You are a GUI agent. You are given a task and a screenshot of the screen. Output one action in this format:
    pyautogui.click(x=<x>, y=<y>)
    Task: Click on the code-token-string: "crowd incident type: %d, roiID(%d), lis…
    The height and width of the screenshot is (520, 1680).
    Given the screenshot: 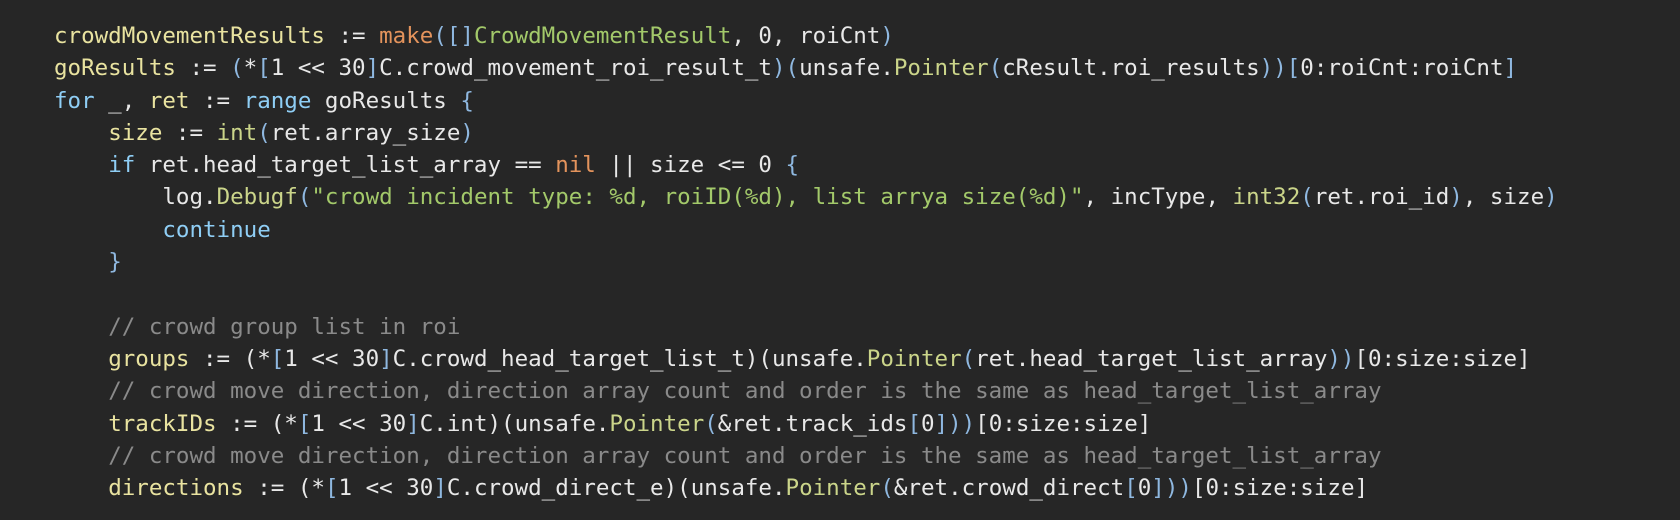 What is the action you would take?
    pyautogui.click(x=697, y=197)
    